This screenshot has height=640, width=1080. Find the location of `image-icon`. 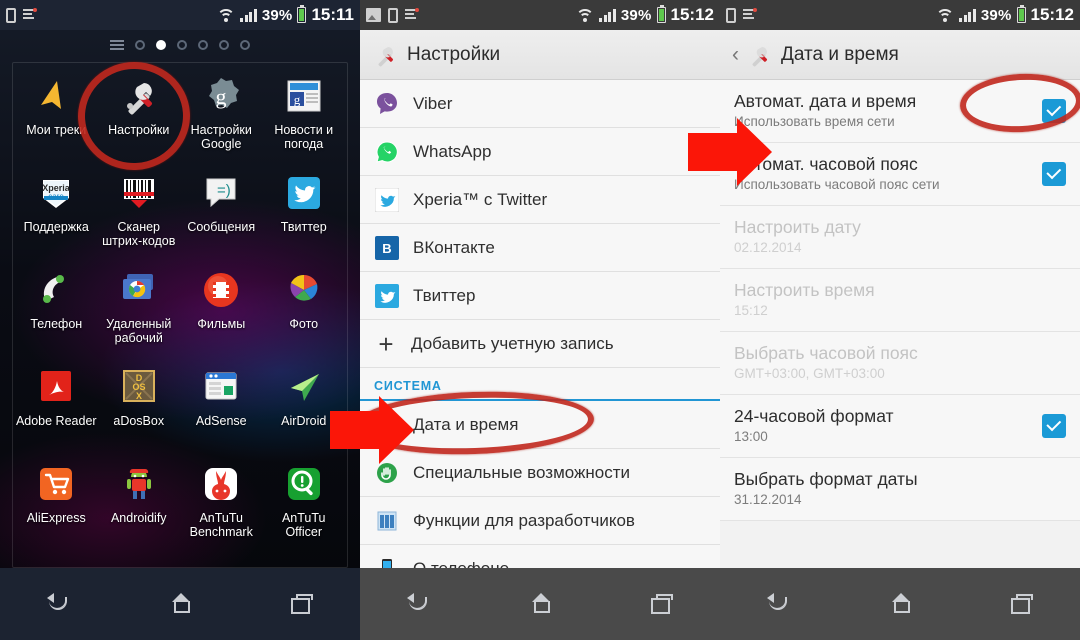

image-icon is located at coordinates (373, 15).